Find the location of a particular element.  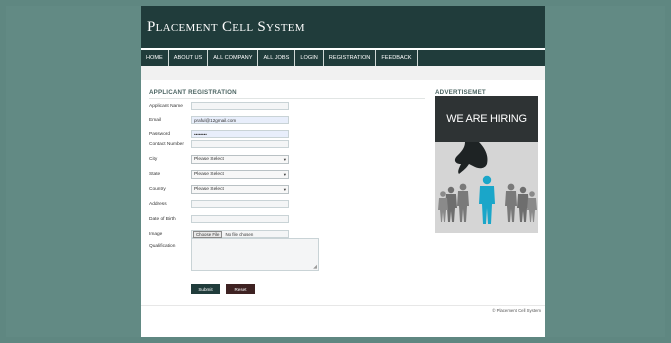

row-image: Image Choose File No file chosen is located at coordinates (219, 234).